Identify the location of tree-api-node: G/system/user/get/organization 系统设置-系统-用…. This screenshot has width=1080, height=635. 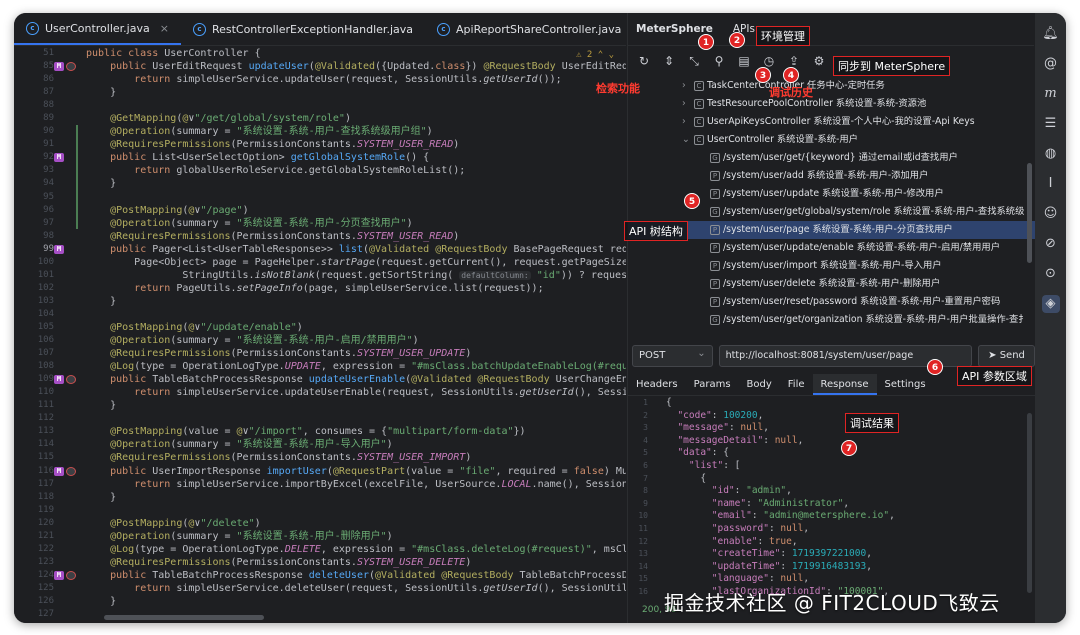
(831, 320).